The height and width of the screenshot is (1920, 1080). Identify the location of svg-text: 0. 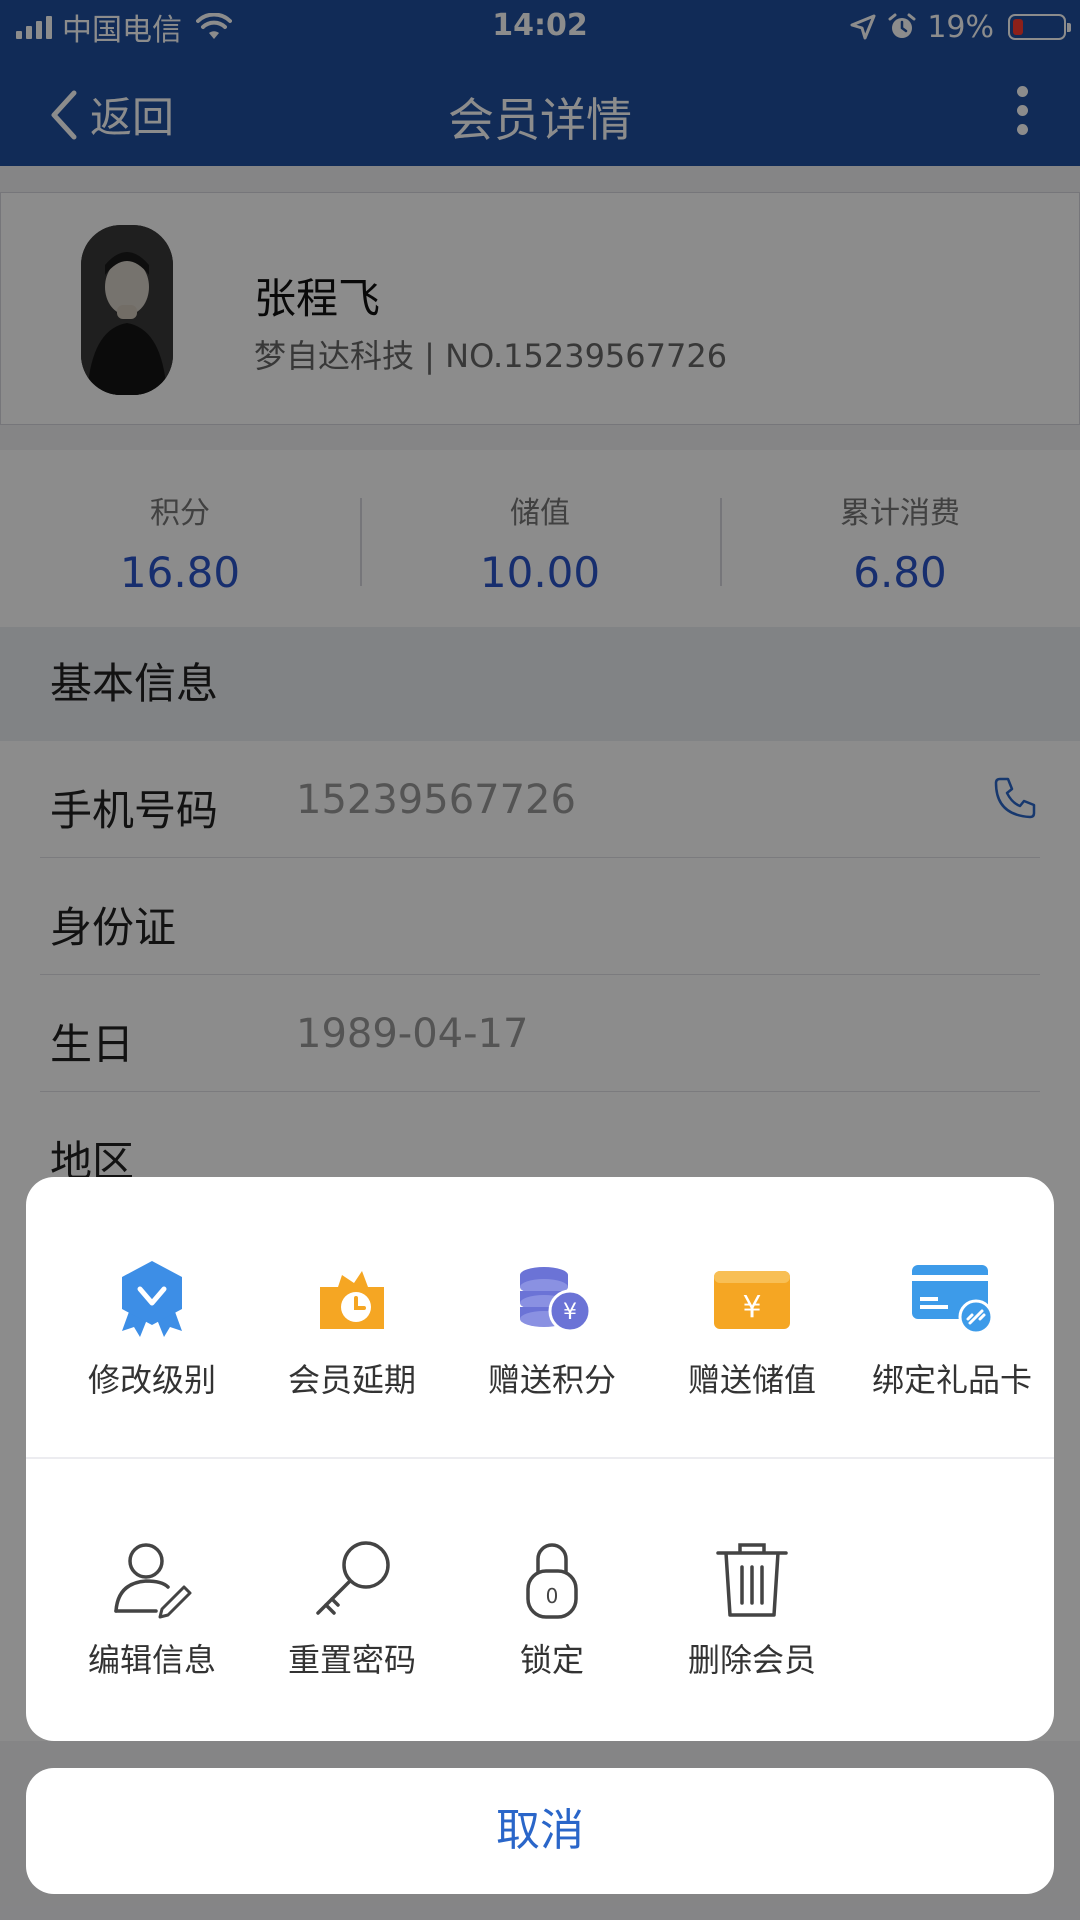
(552, 1596).